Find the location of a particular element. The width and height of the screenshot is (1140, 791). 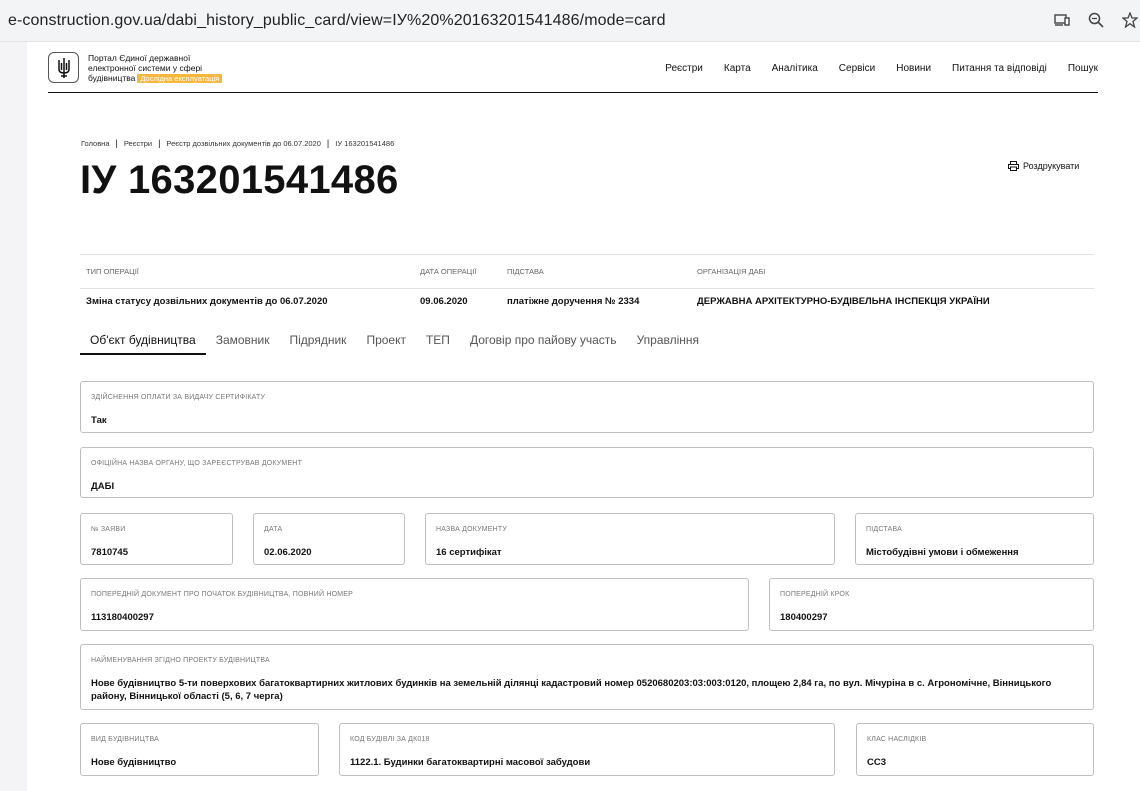

field-label: Підстава is located at coordinates (884, 529).